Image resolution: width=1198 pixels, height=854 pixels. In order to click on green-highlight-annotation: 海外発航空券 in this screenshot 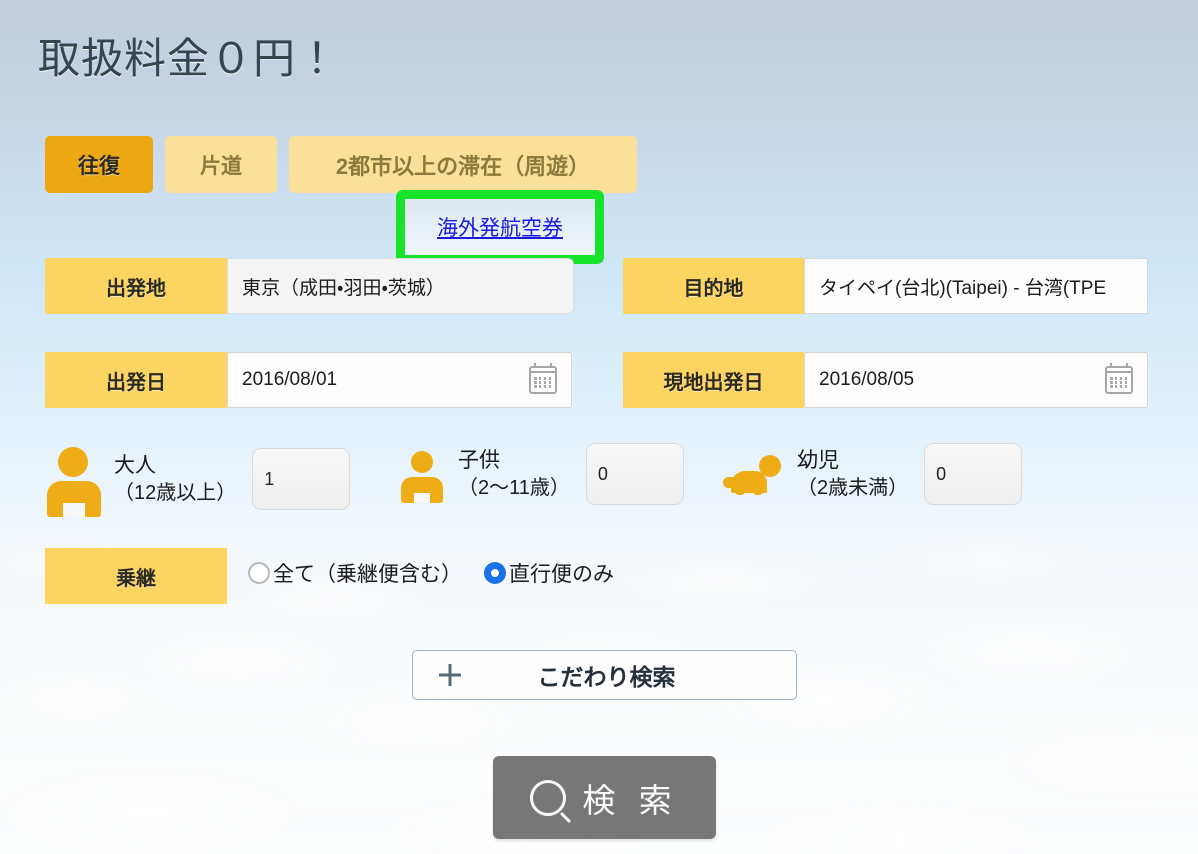, I will do `click(500, 227)`.